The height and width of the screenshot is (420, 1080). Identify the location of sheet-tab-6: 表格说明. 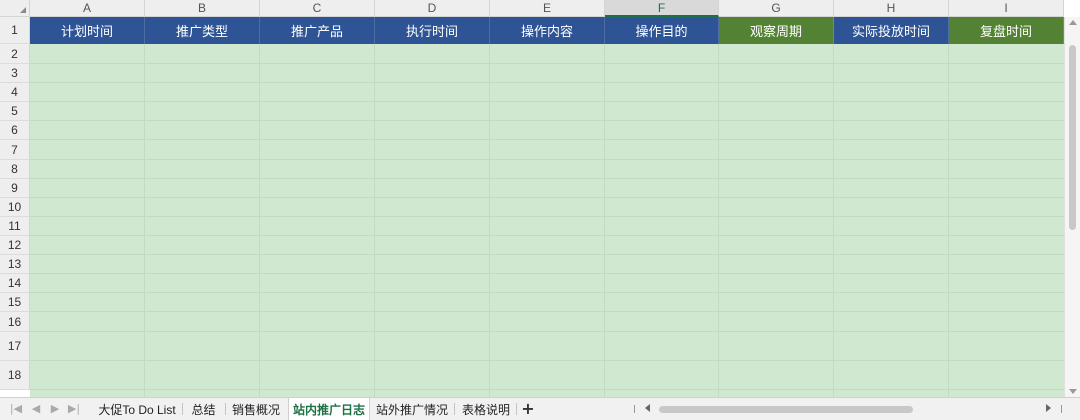
(486, 409).